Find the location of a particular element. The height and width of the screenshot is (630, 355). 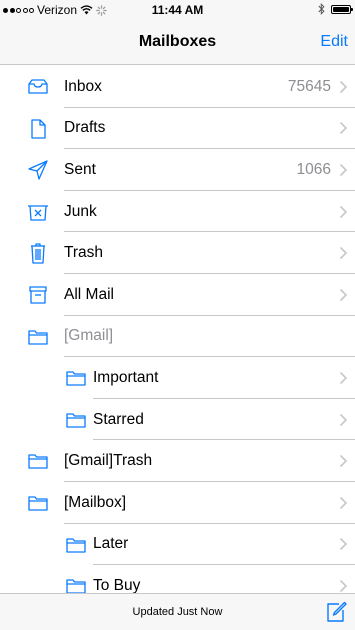

compose-icon is located at coordinates (336, 612).